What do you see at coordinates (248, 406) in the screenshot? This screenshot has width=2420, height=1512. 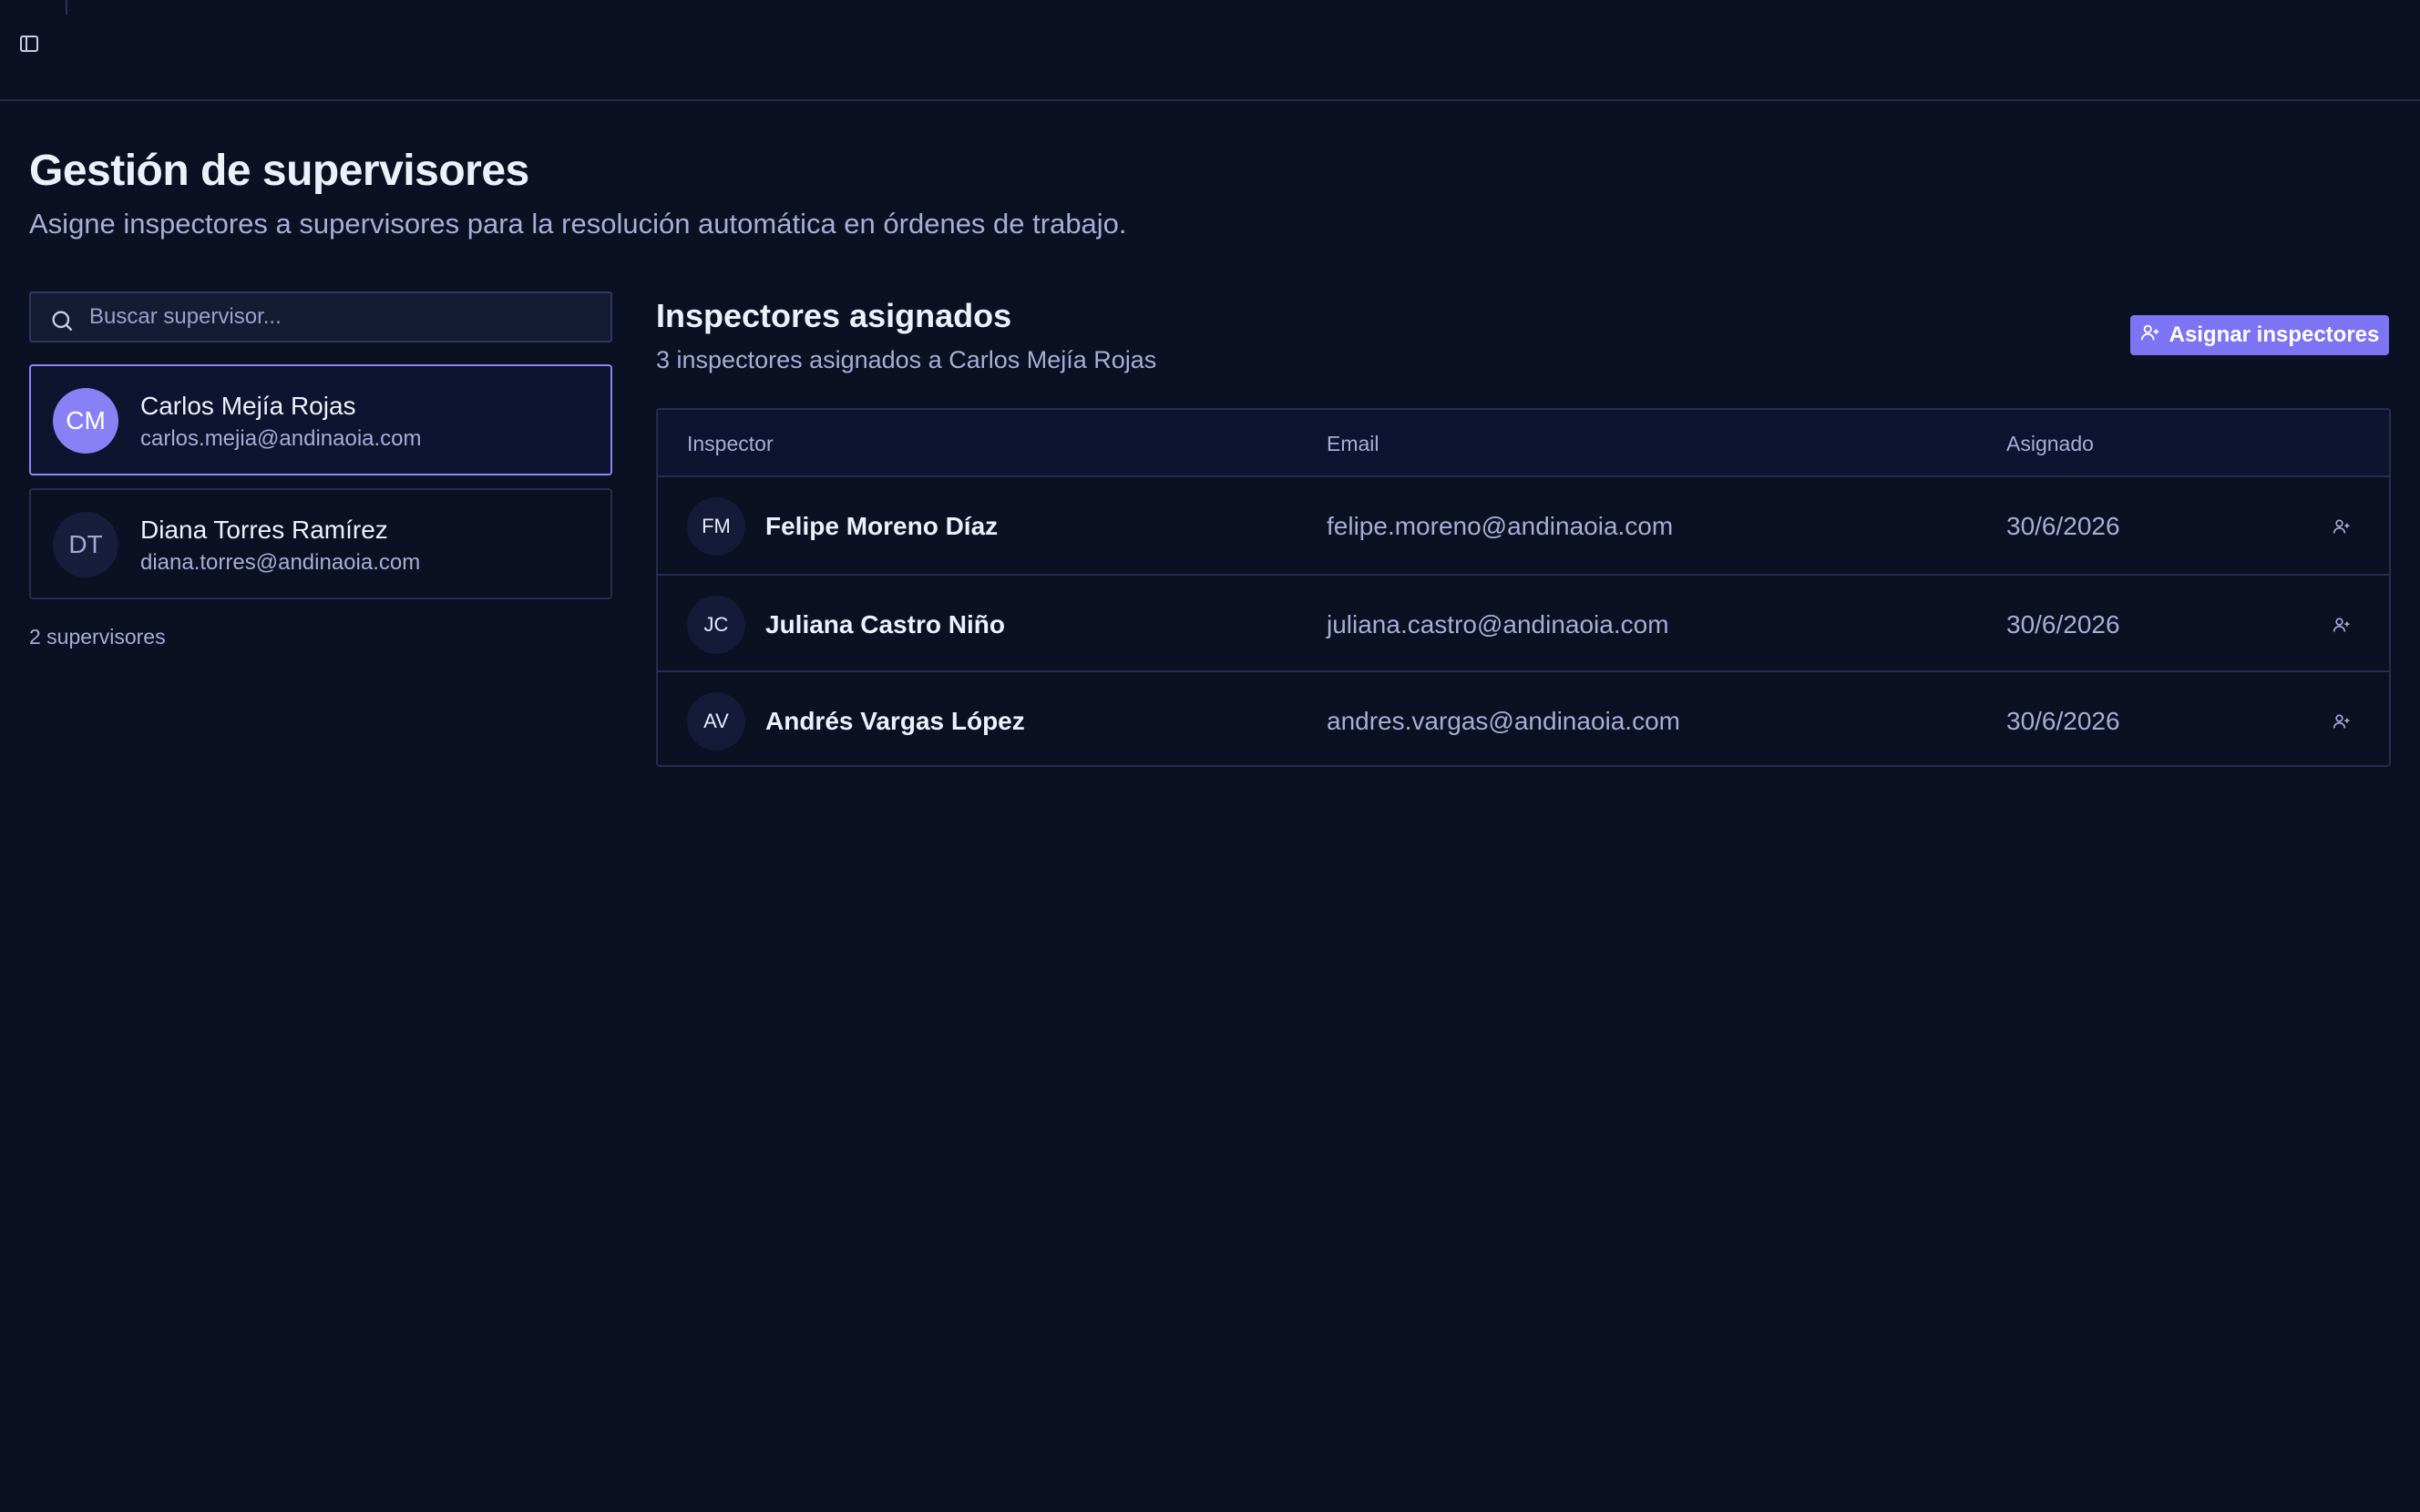 I see `supervisor-name: Carlos Mejía Rojas` at bounding box center [248, 406].